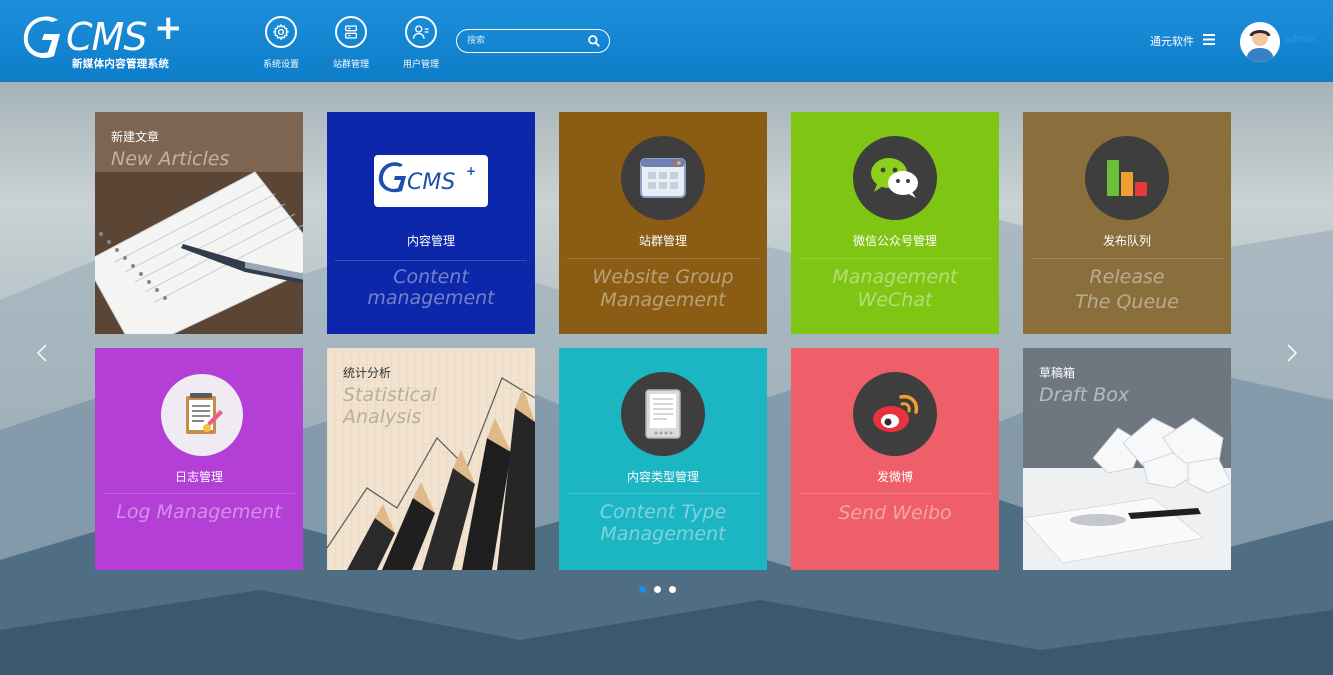  I want to click on queue-bars-icon, so click(1127, 178).